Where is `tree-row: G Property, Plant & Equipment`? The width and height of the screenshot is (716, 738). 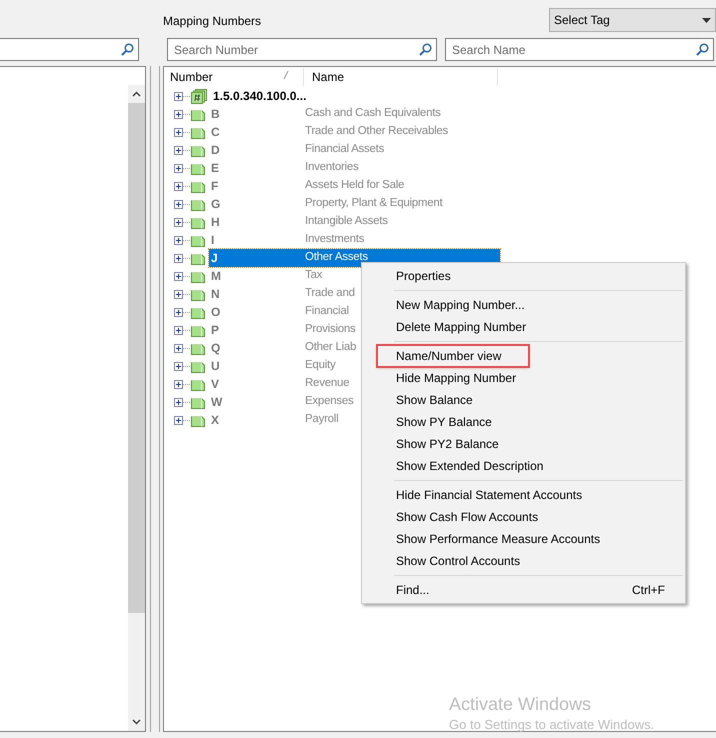
tree-row: G Property, Plant & Equipment is located at coordinates (325, 204).